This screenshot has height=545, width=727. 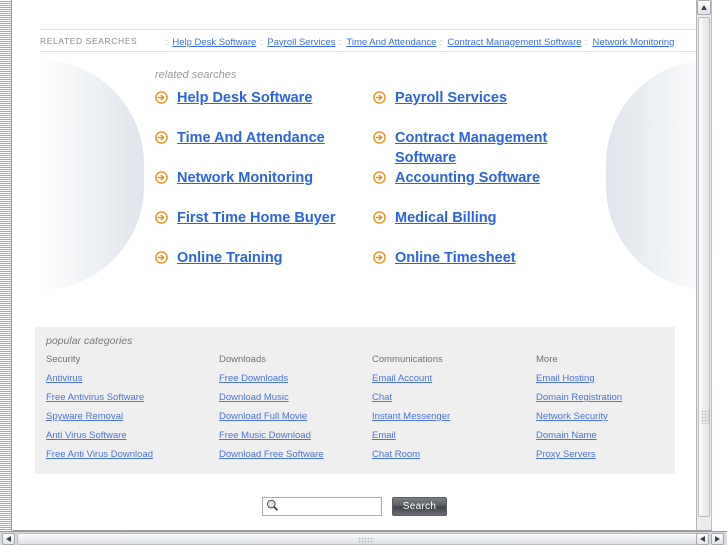 I want to click on category-link-2-1: Chat, so click(x=454, y=397).